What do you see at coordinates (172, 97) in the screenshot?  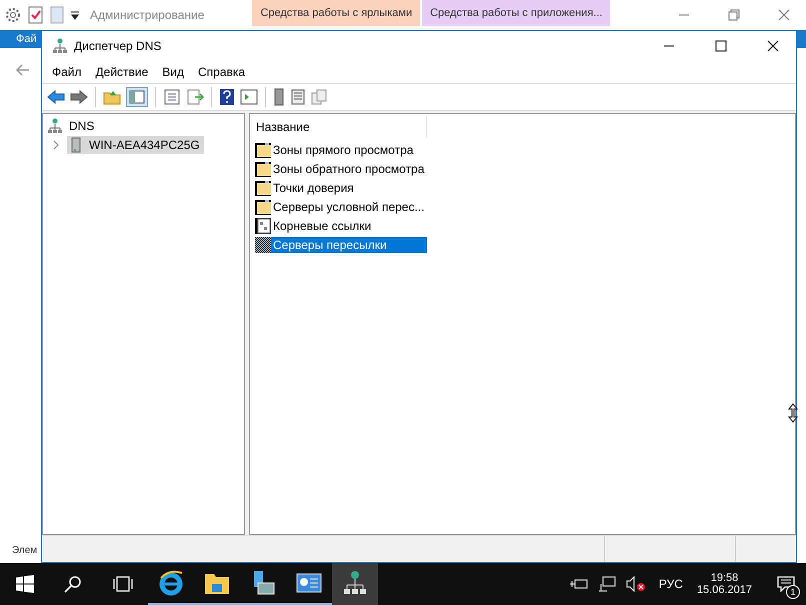 I see `list-view-icon` at bounding box center [172, 97].